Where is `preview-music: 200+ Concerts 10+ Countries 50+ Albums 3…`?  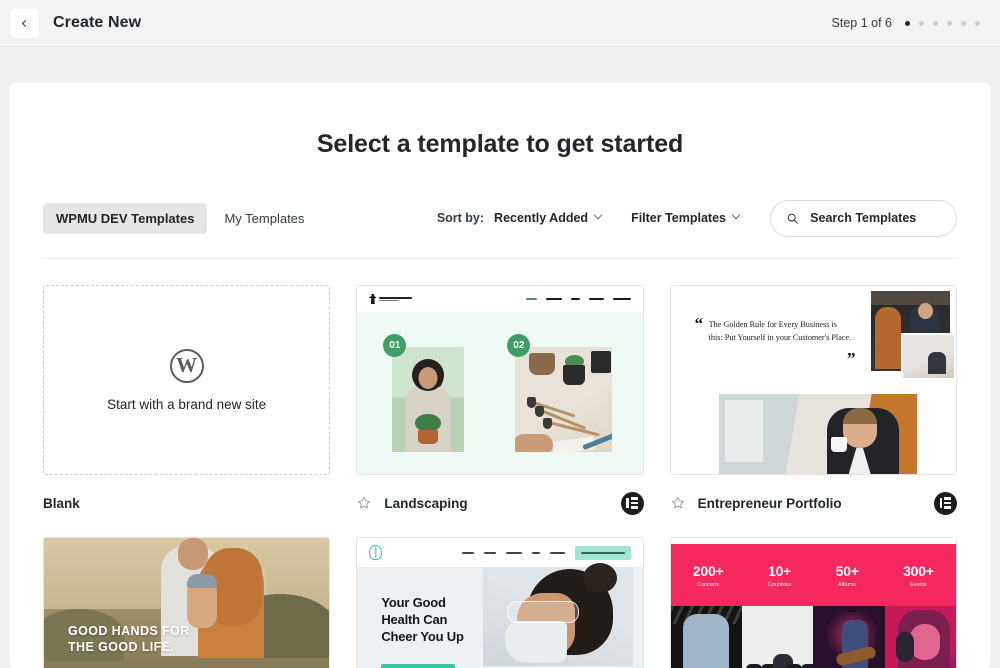
preview-music: 200+ Concerts 10+ Countries 50+ Albums 3… is located at coordinates (813, 603).